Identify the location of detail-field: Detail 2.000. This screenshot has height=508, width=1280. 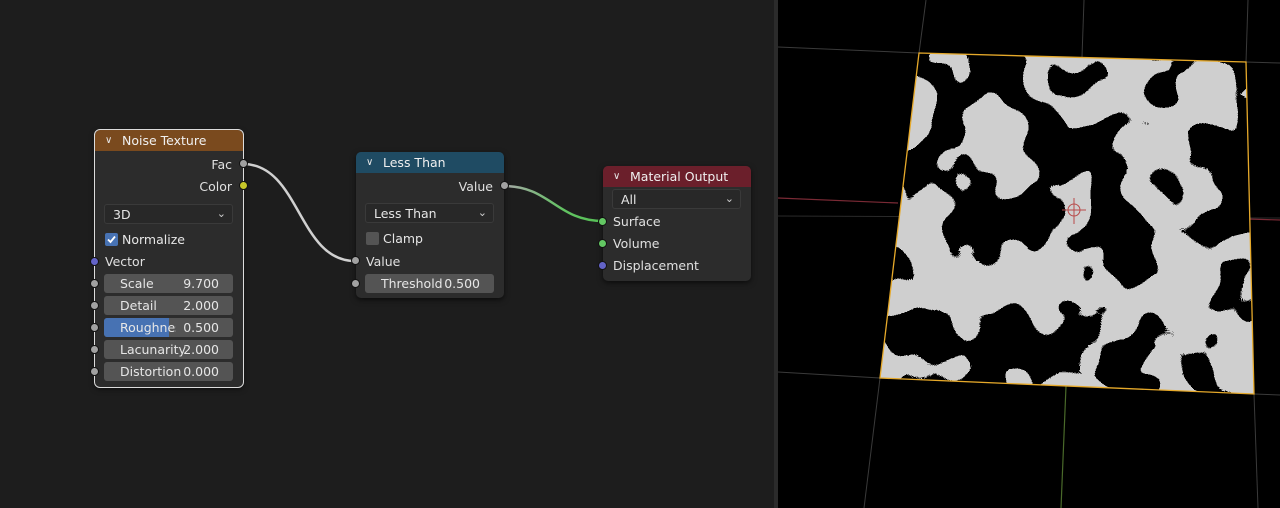
(168, 305).